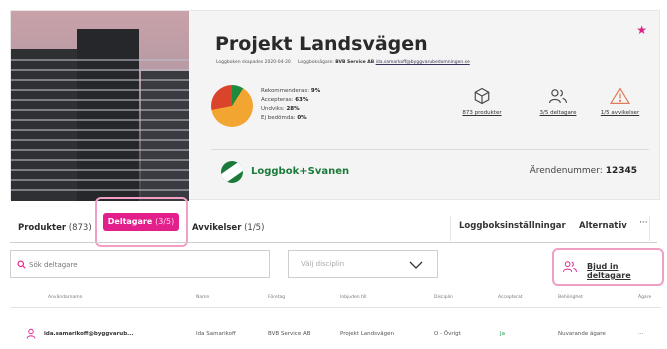 This screenshot has width=667, height=349. What do you see at coordinates (447, 334) in the screenshot?
I see `cell-discipline: O - Övrigt` at bounding box center [447, 334].